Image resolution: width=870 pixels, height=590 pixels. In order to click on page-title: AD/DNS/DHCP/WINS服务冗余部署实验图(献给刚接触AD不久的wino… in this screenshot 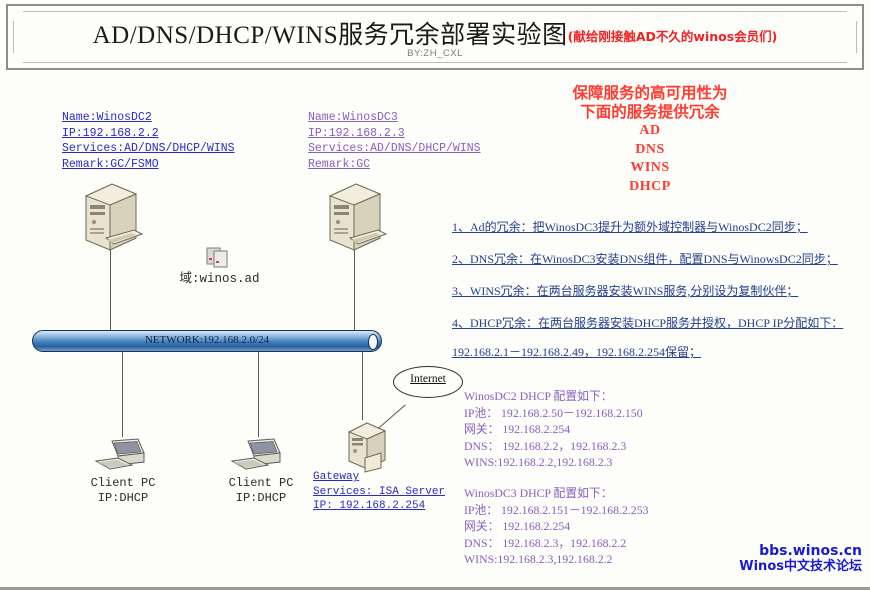, I will do `click(435, 33)`.